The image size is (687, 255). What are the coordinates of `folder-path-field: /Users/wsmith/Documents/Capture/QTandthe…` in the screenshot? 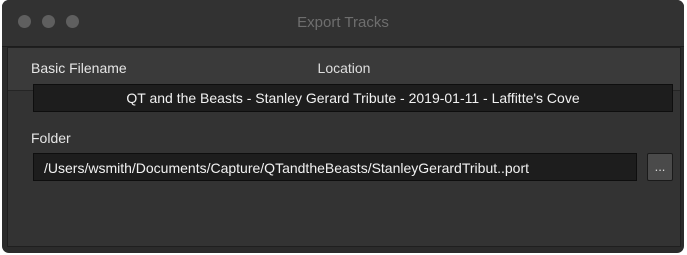 It's located at (335, 167).